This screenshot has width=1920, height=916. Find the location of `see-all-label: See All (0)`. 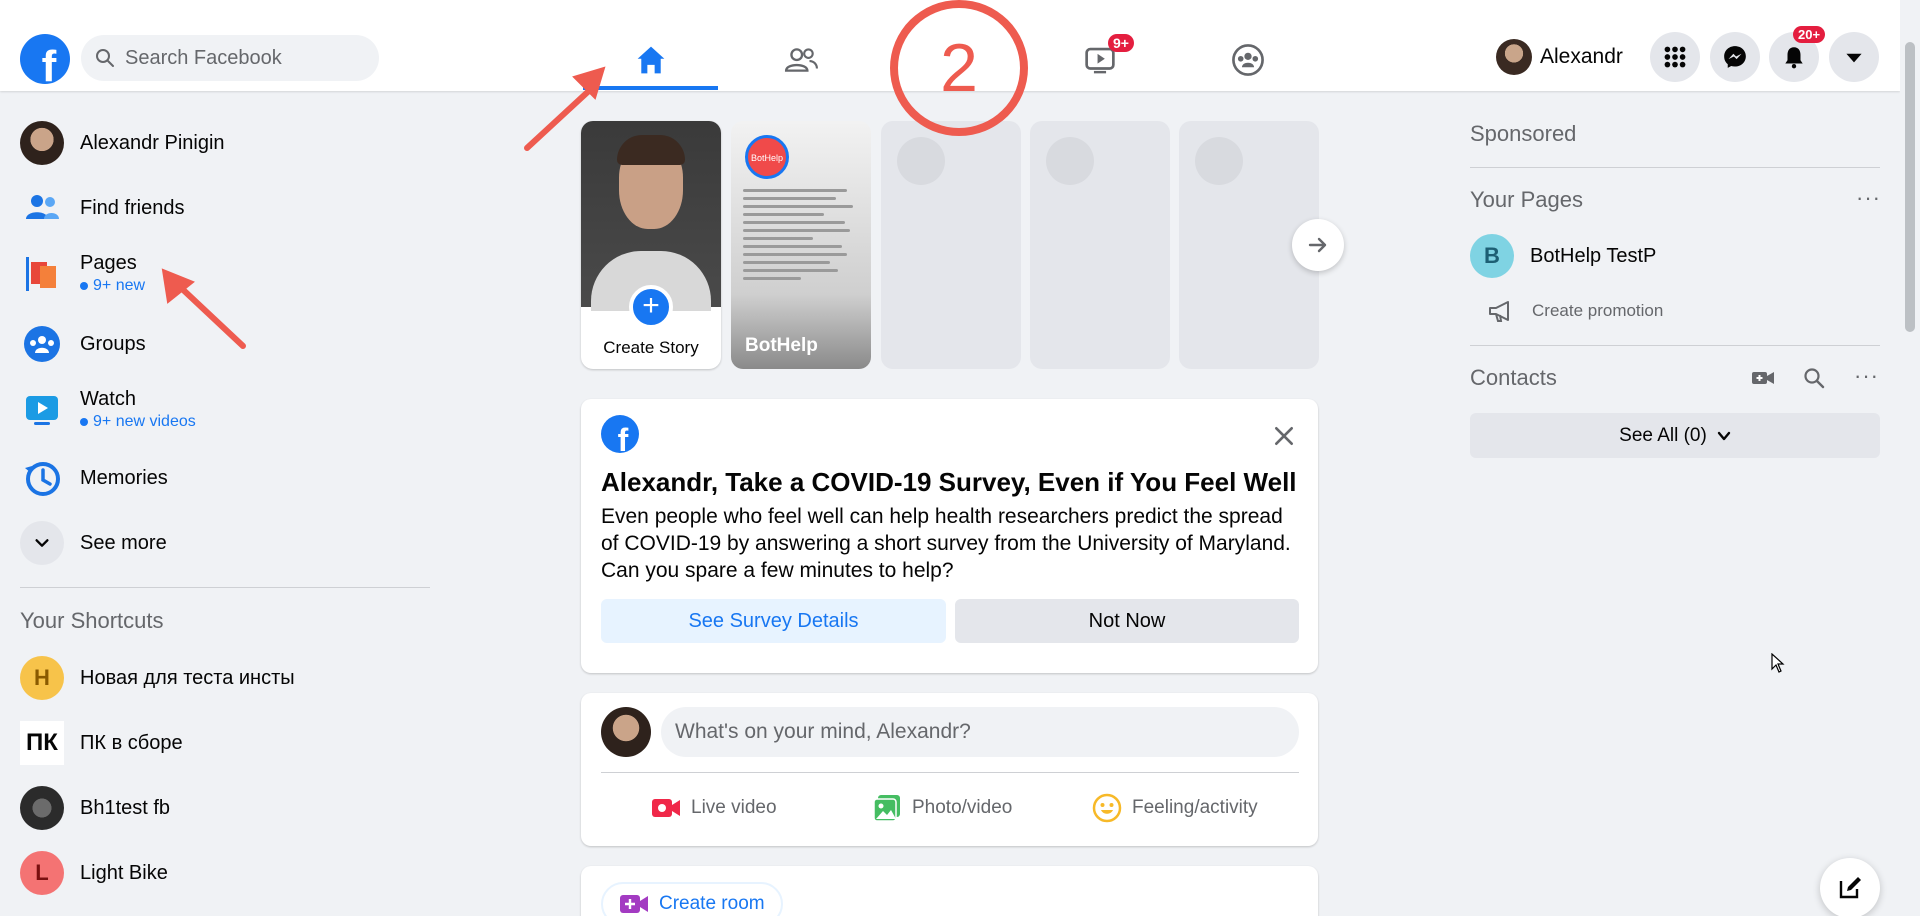

see-all-label: See All (0) is located at coordinates (1663, 435).